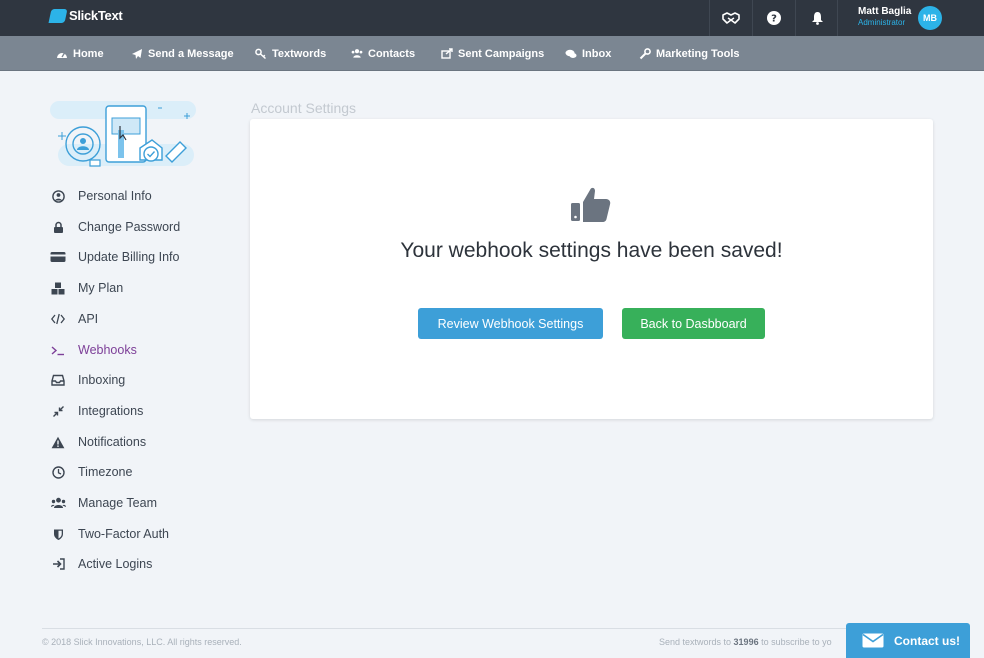 Image resolution: width=984 pixels, height=658 pixels. What do you see at coordinates (693, 323) in the screenshot?
I see `back-to-dashboard-button: Back to Dasbboard` at bounding box center [693, 323].